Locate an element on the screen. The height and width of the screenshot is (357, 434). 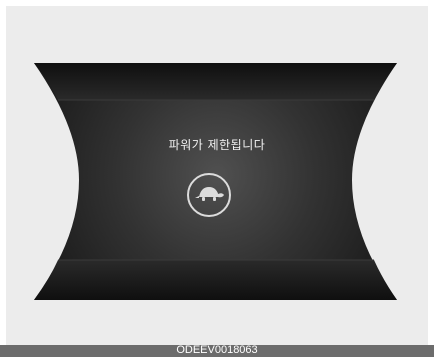
figure-code: ODEEV0018063 is located at coordinates (217, 350).